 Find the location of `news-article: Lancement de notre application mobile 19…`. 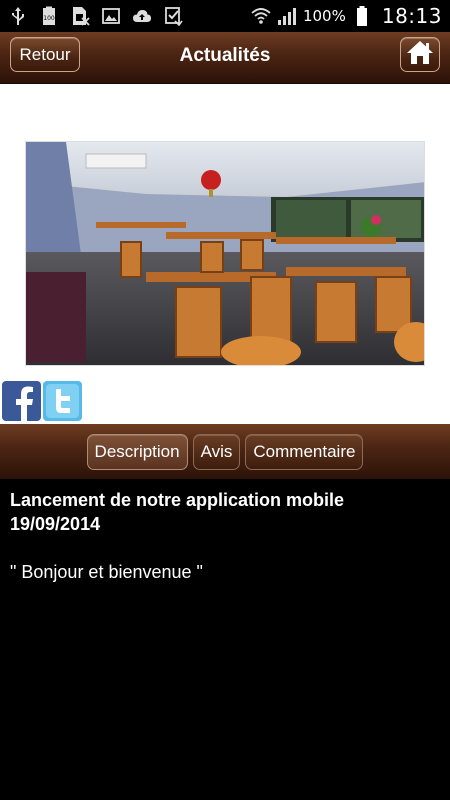

news-article: Lancement de notre application mobile 19… is located at coordinates (225, 536).